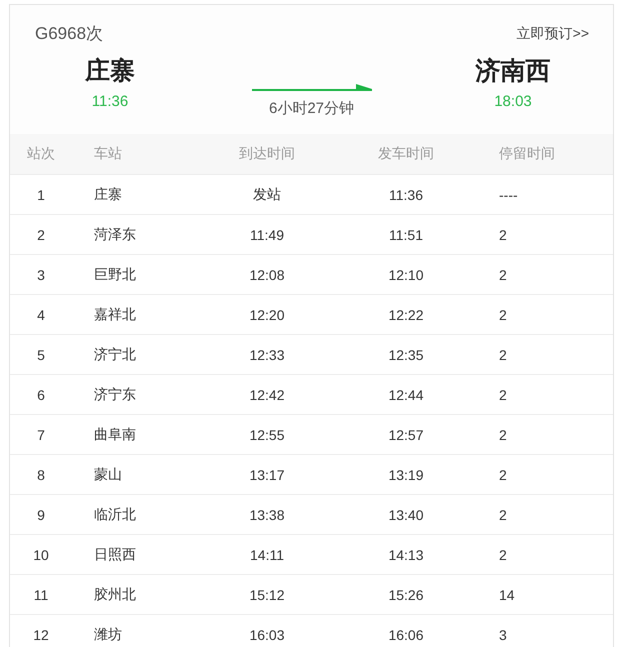 This screenshot has height=647, width=625. Describe the element at coordinates (115, 395) in the screenshot. I see `table-cell-text: 济宁东` at that location.